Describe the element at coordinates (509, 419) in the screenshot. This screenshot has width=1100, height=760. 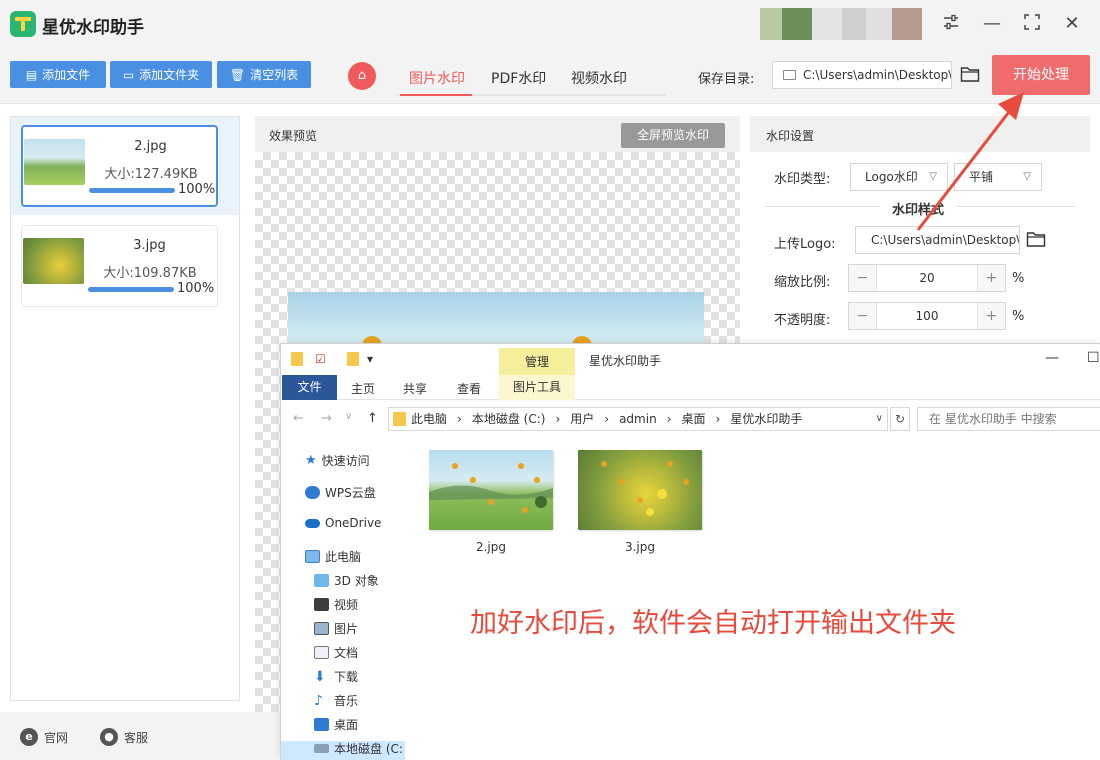
I see `breadcrumb-segment: 本地磁盘 (C:)` at that location.